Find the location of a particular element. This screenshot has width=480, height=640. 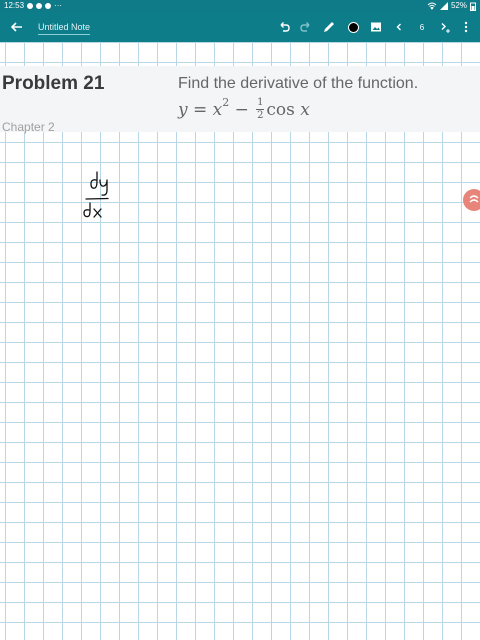

ink-strokes is located at coordinates (96, 194).